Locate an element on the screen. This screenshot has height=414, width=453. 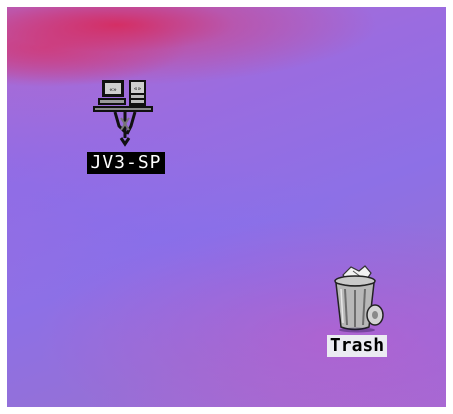
desktop-icon-label: Trash is located at coordinates (357, 346).